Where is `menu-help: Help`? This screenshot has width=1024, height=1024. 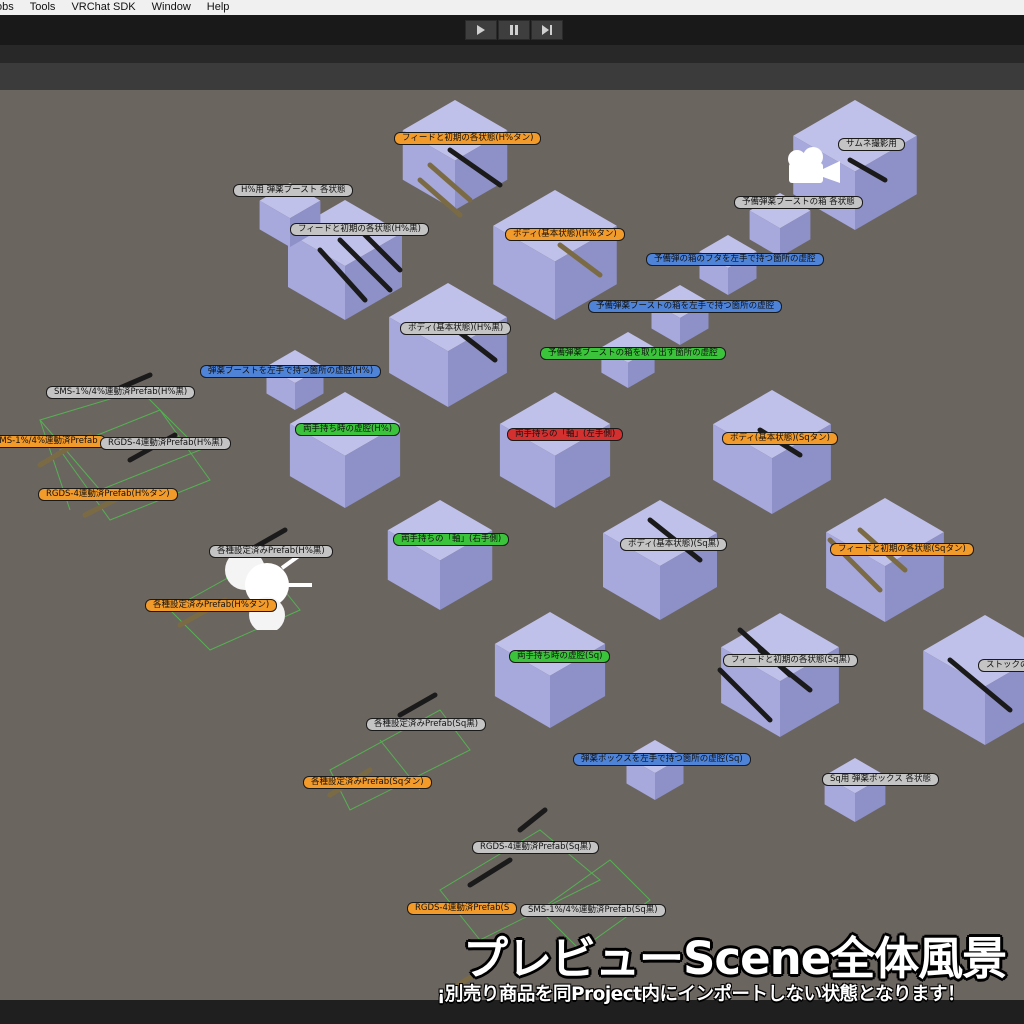
menu-help: Help is located at coordinates (218, 7).